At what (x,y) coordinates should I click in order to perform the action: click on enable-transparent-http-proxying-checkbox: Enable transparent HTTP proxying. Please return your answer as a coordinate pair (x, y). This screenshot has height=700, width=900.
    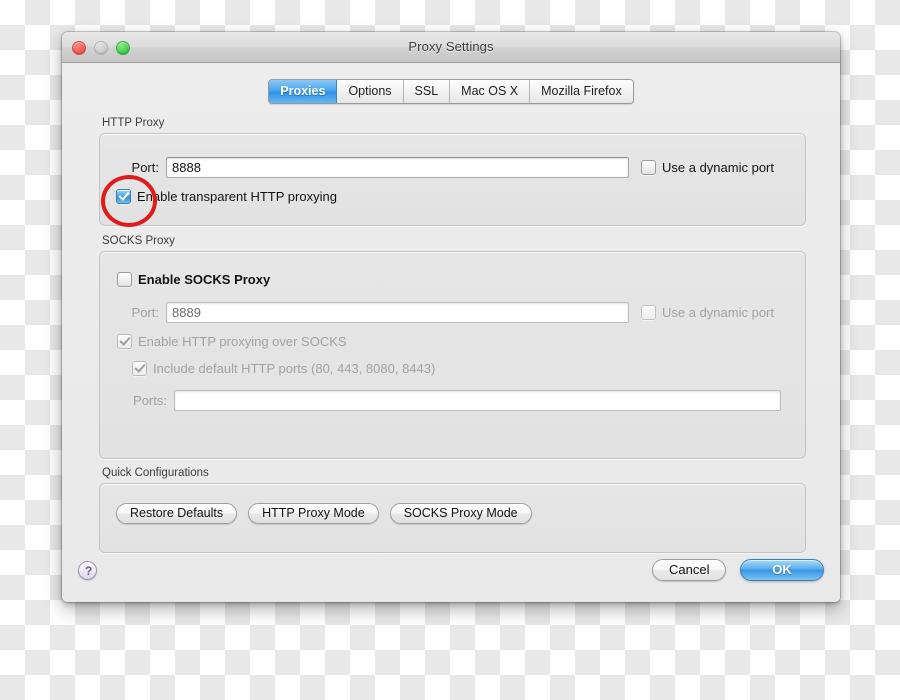
    Looking at the image, I should click on (226, 196).